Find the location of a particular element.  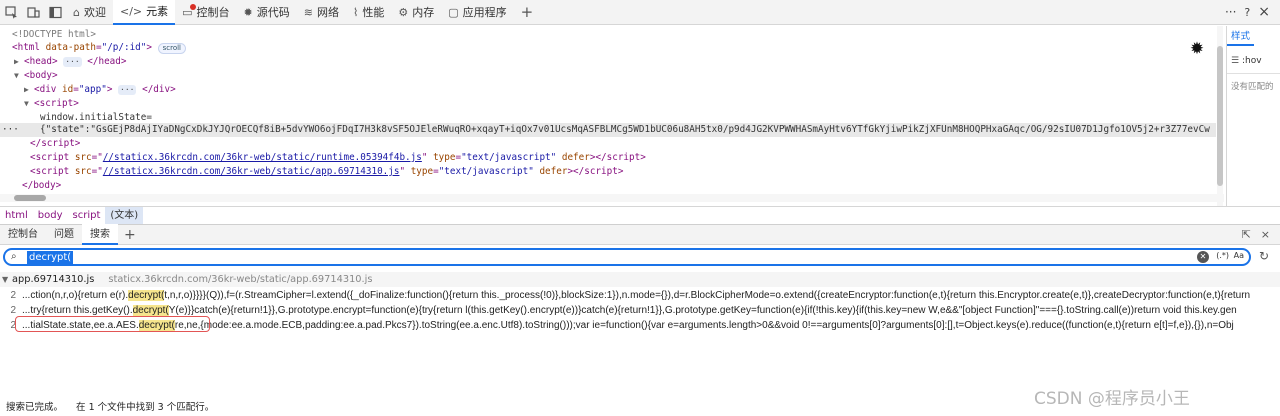

hover-state-toggle: :hov is located at coordinates (1252, 61).